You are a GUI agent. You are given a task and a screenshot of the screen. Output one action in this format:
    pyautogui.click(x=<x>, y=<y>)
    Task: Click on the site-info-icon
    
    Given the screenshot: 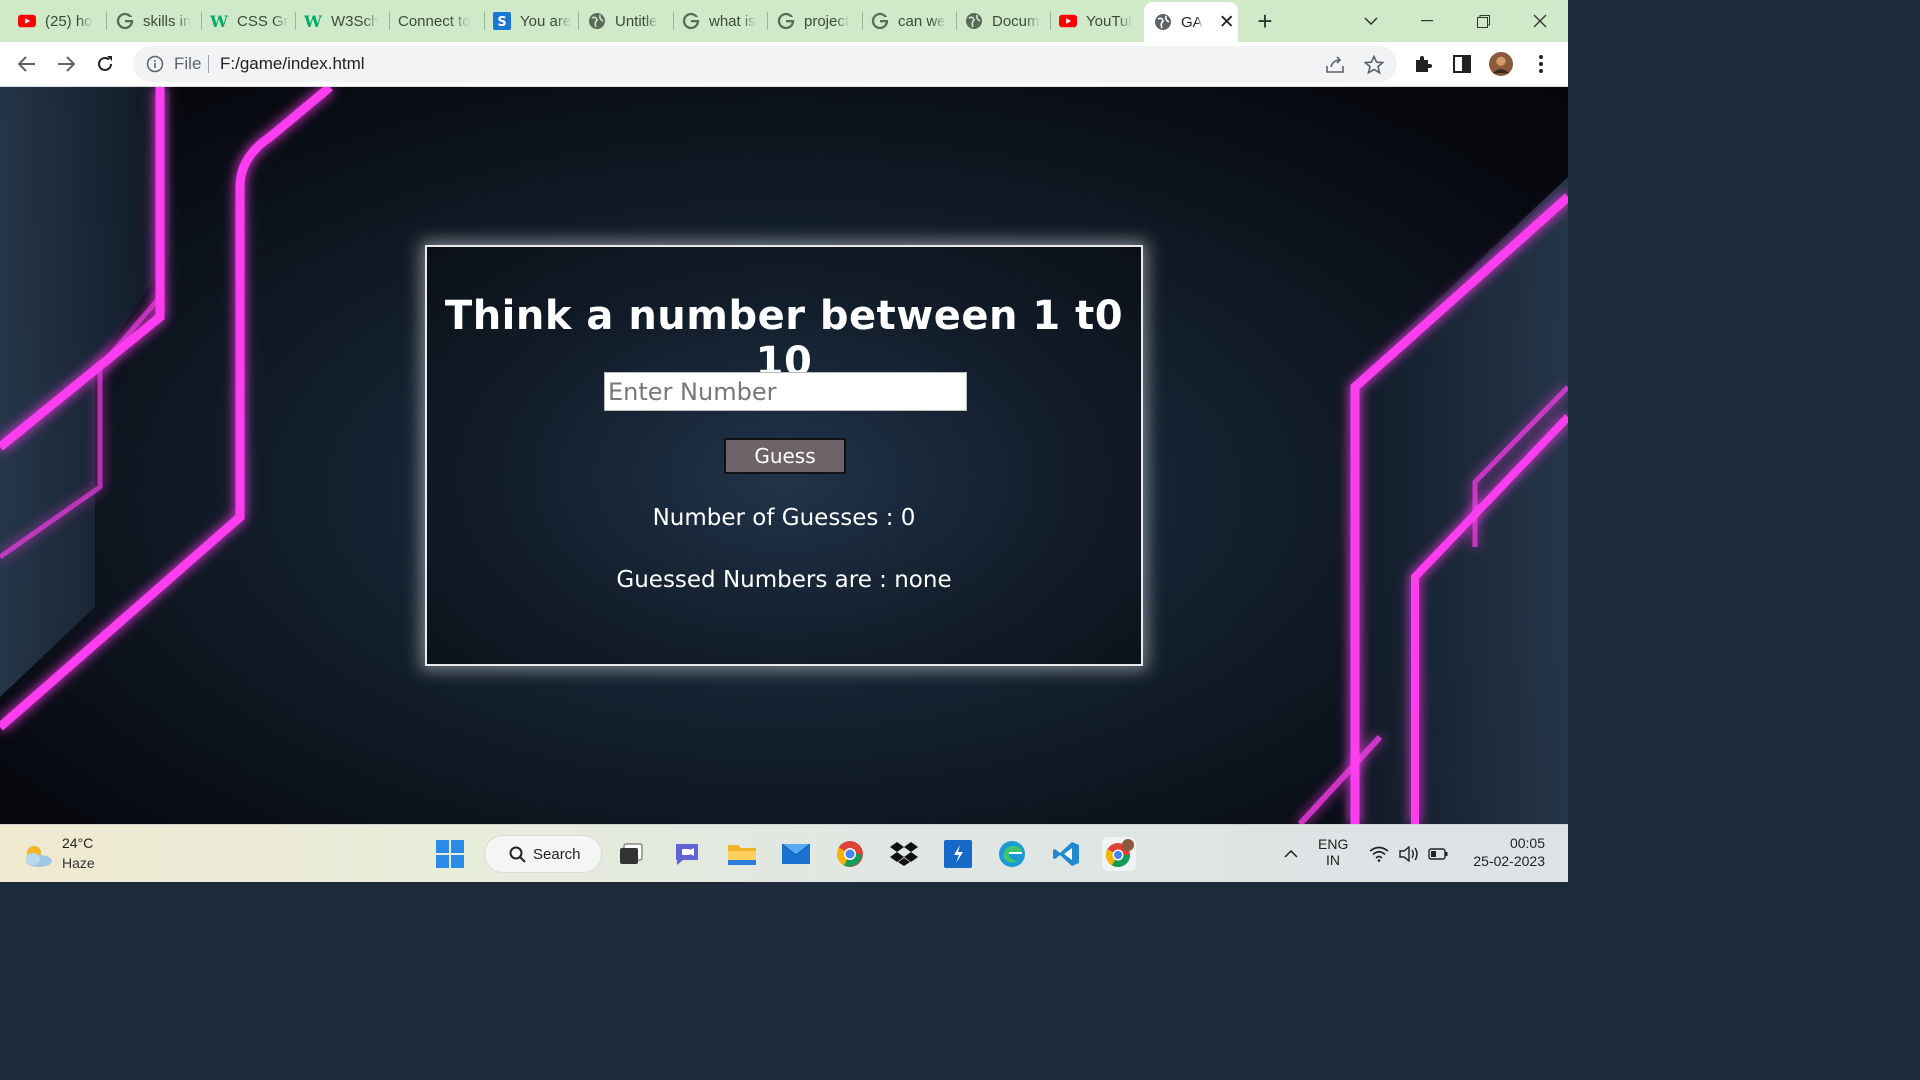 What is the action you would take?
    pyautogui.click(x=155, y=64)
    